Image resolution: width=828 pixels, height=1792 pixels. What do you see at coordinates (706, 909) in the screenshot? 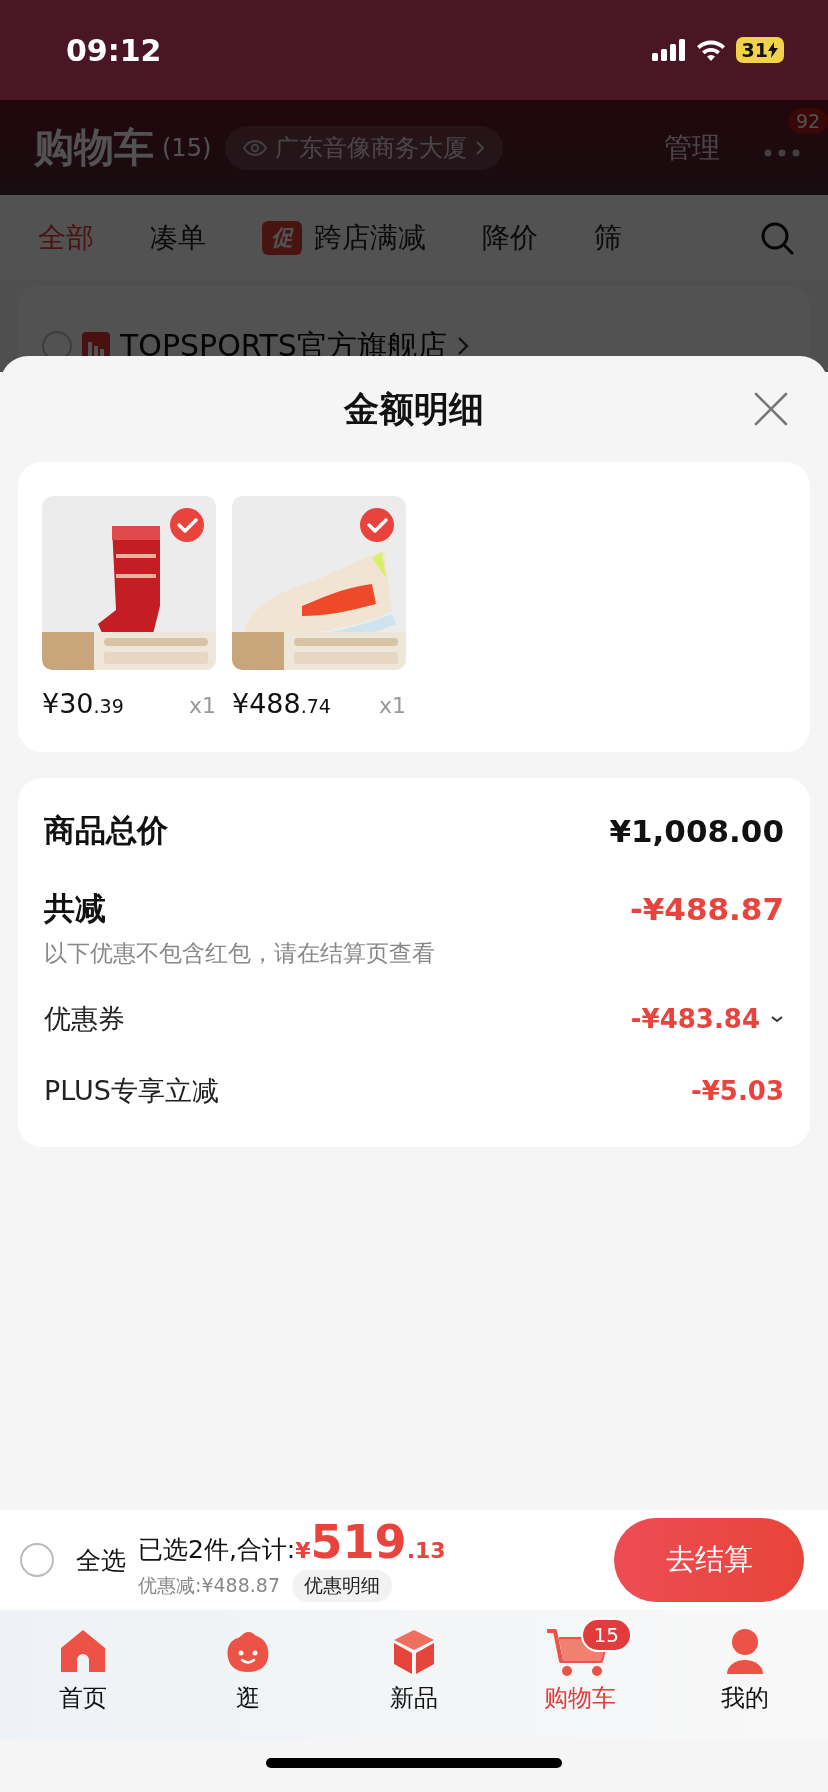
I see `row-value: -¥488.87` at bounding box center [706, 909].